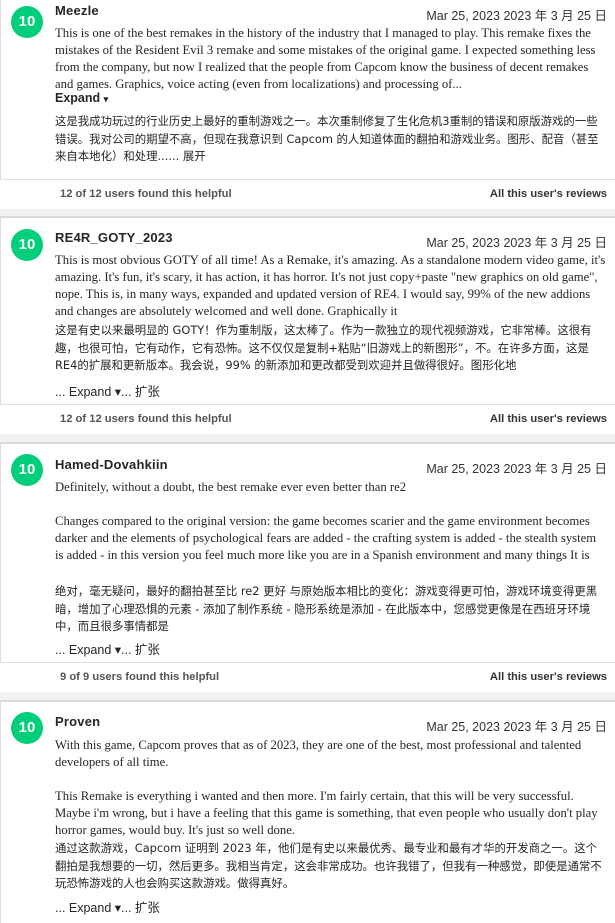  Describe the element at coordinates (114, 237) in the screenshot. I see `reviewer-name: RE4R_GOTY_2023` at that location.